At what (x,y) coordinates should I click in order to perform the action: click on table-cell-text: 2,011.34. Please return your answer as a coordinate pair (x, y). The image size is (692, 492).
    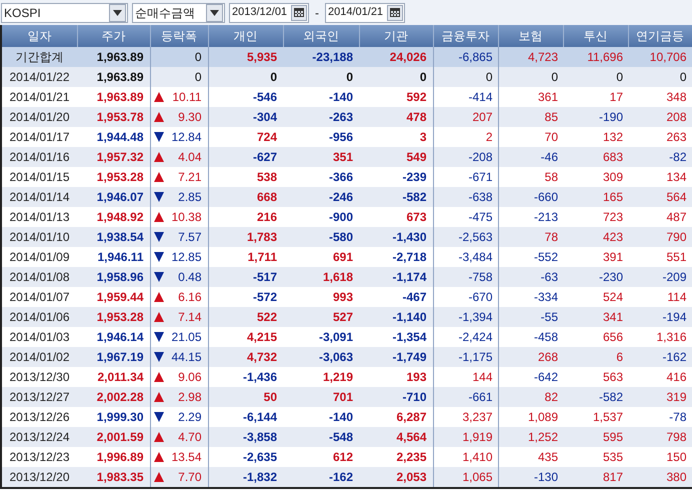
    Looking at the image, I should click on (120, 377).